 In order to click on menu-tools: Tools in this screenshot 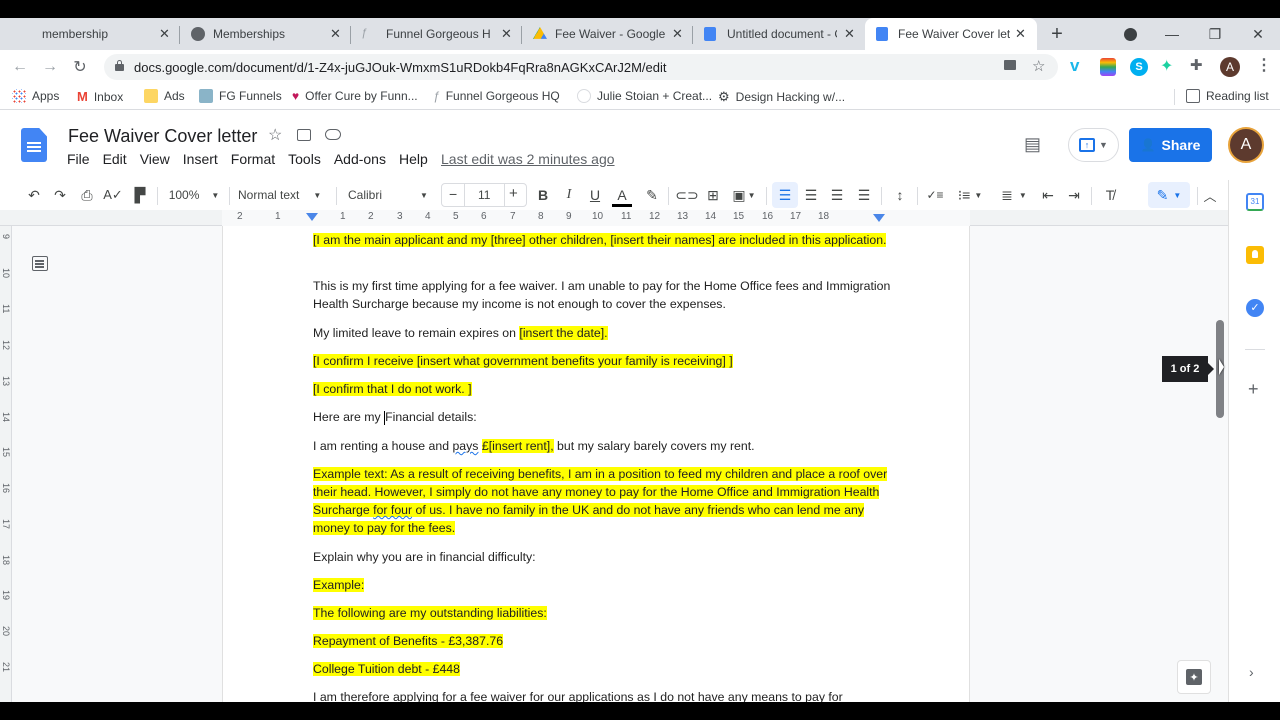, I will do `click(304, 159)`.